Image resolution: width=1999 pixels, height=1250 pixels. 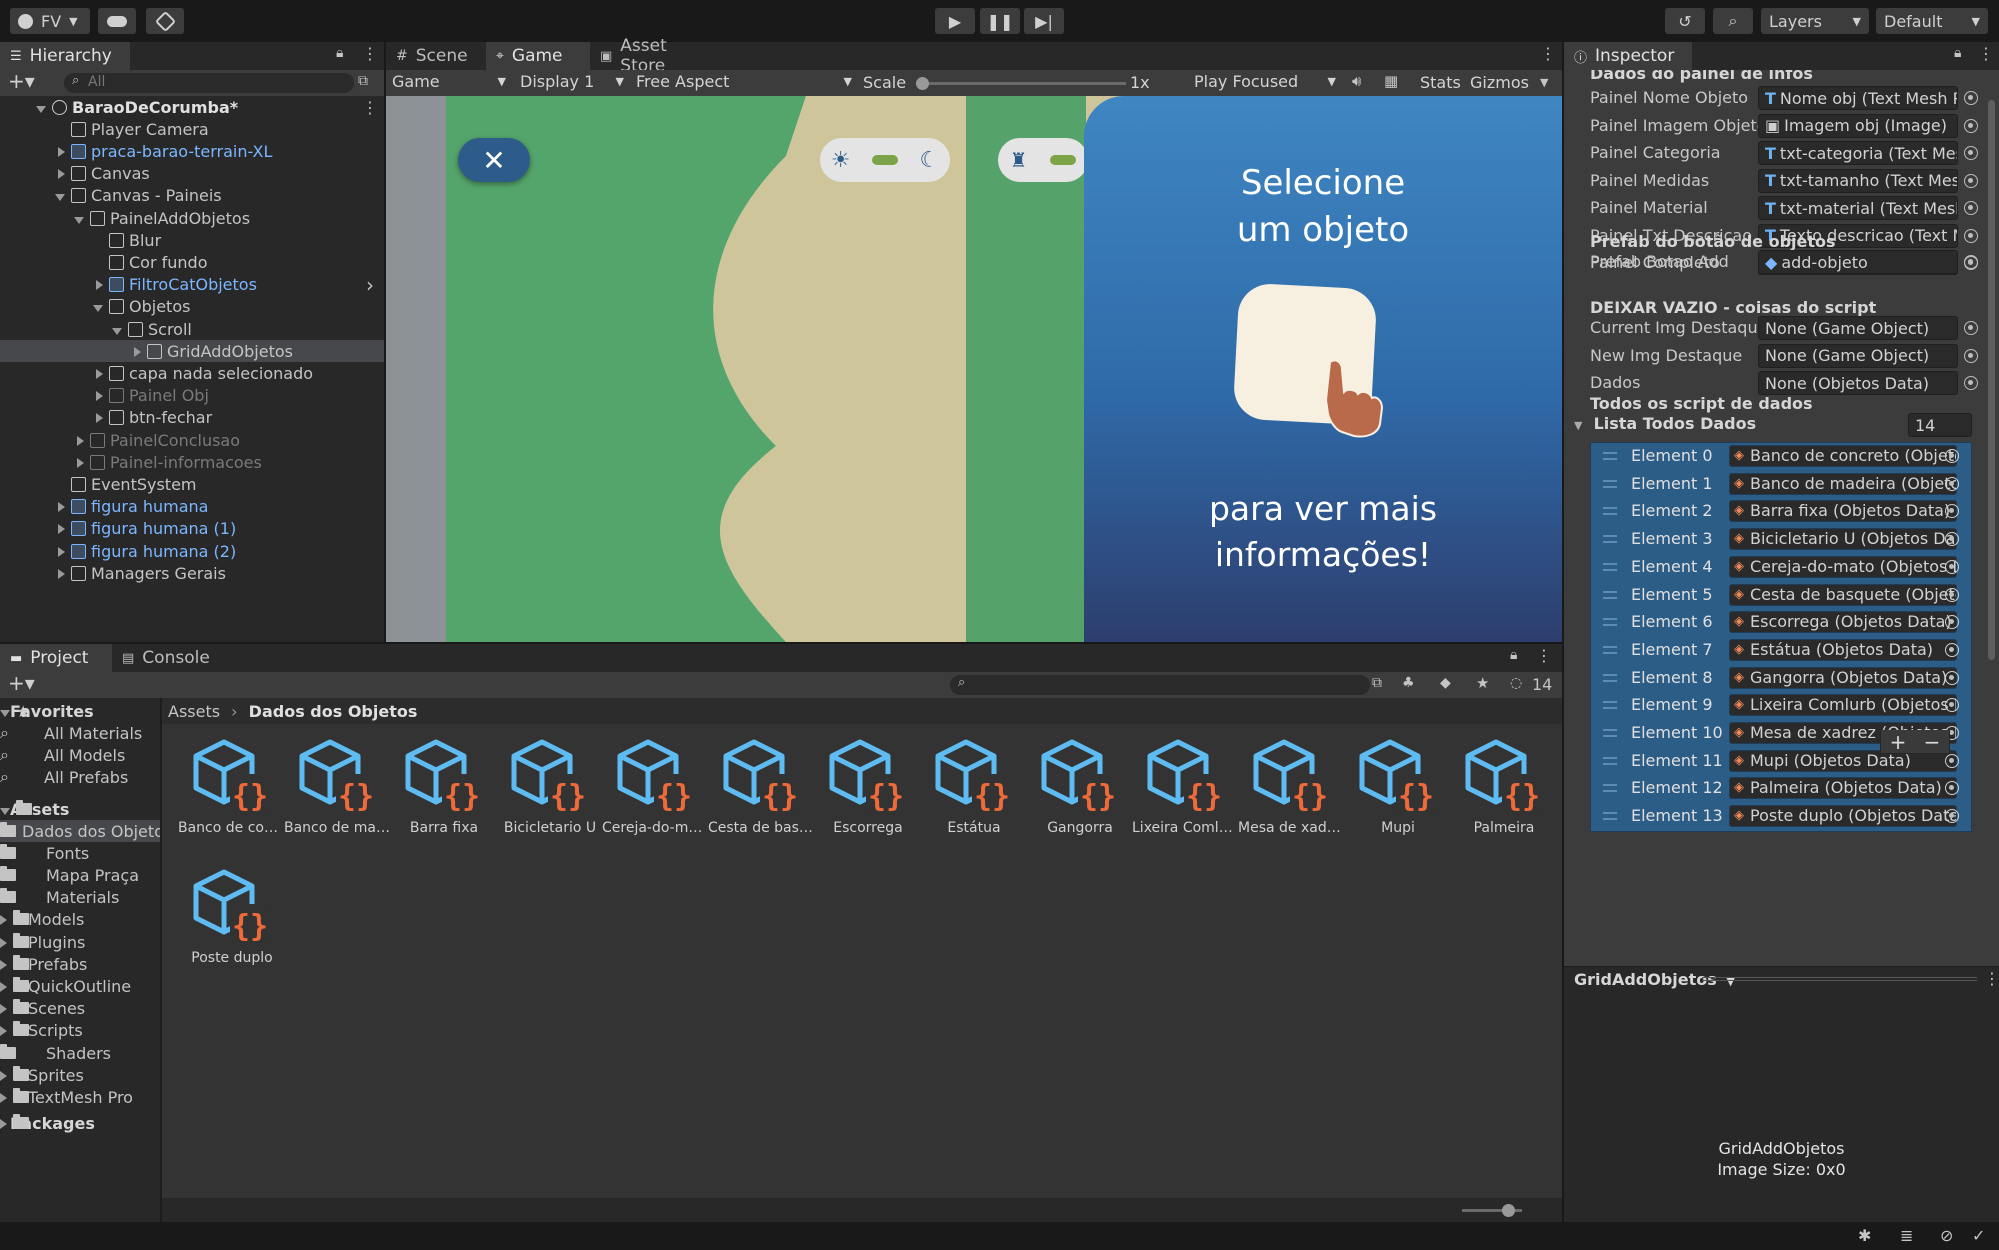 I want to click on folder-item: Scripts, so click(x=80, y=1031).